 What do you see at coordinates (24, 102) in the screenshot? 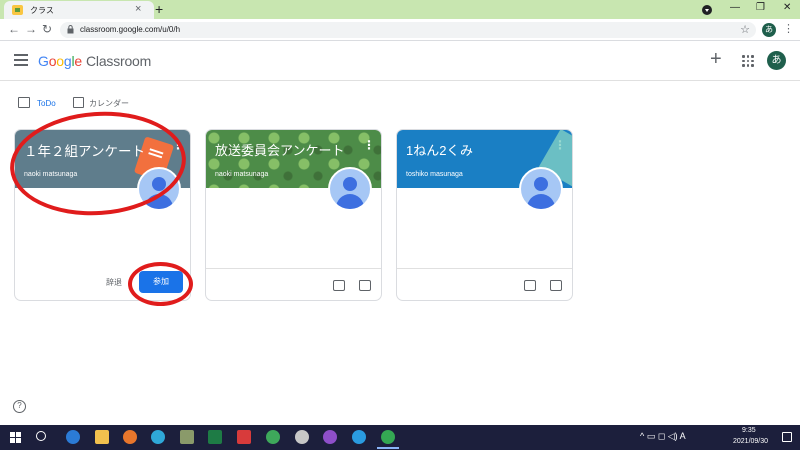
I see `todo-icon` at bounding box center [24, 102].